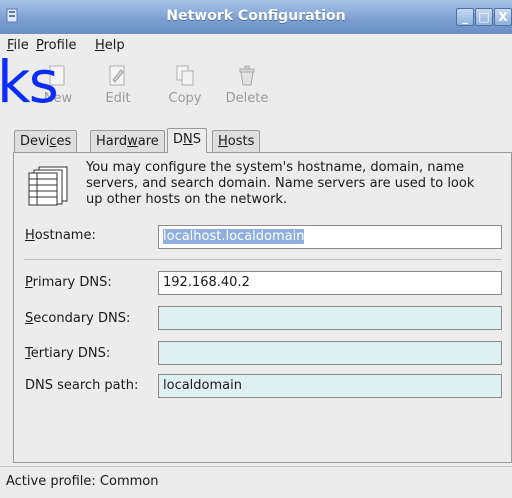 The height and width of the screenshot is (498, 512). What do you see at coordinates (503, 17) in the screenshot?
I see `close-button: X` at bounding box center [503, 17].